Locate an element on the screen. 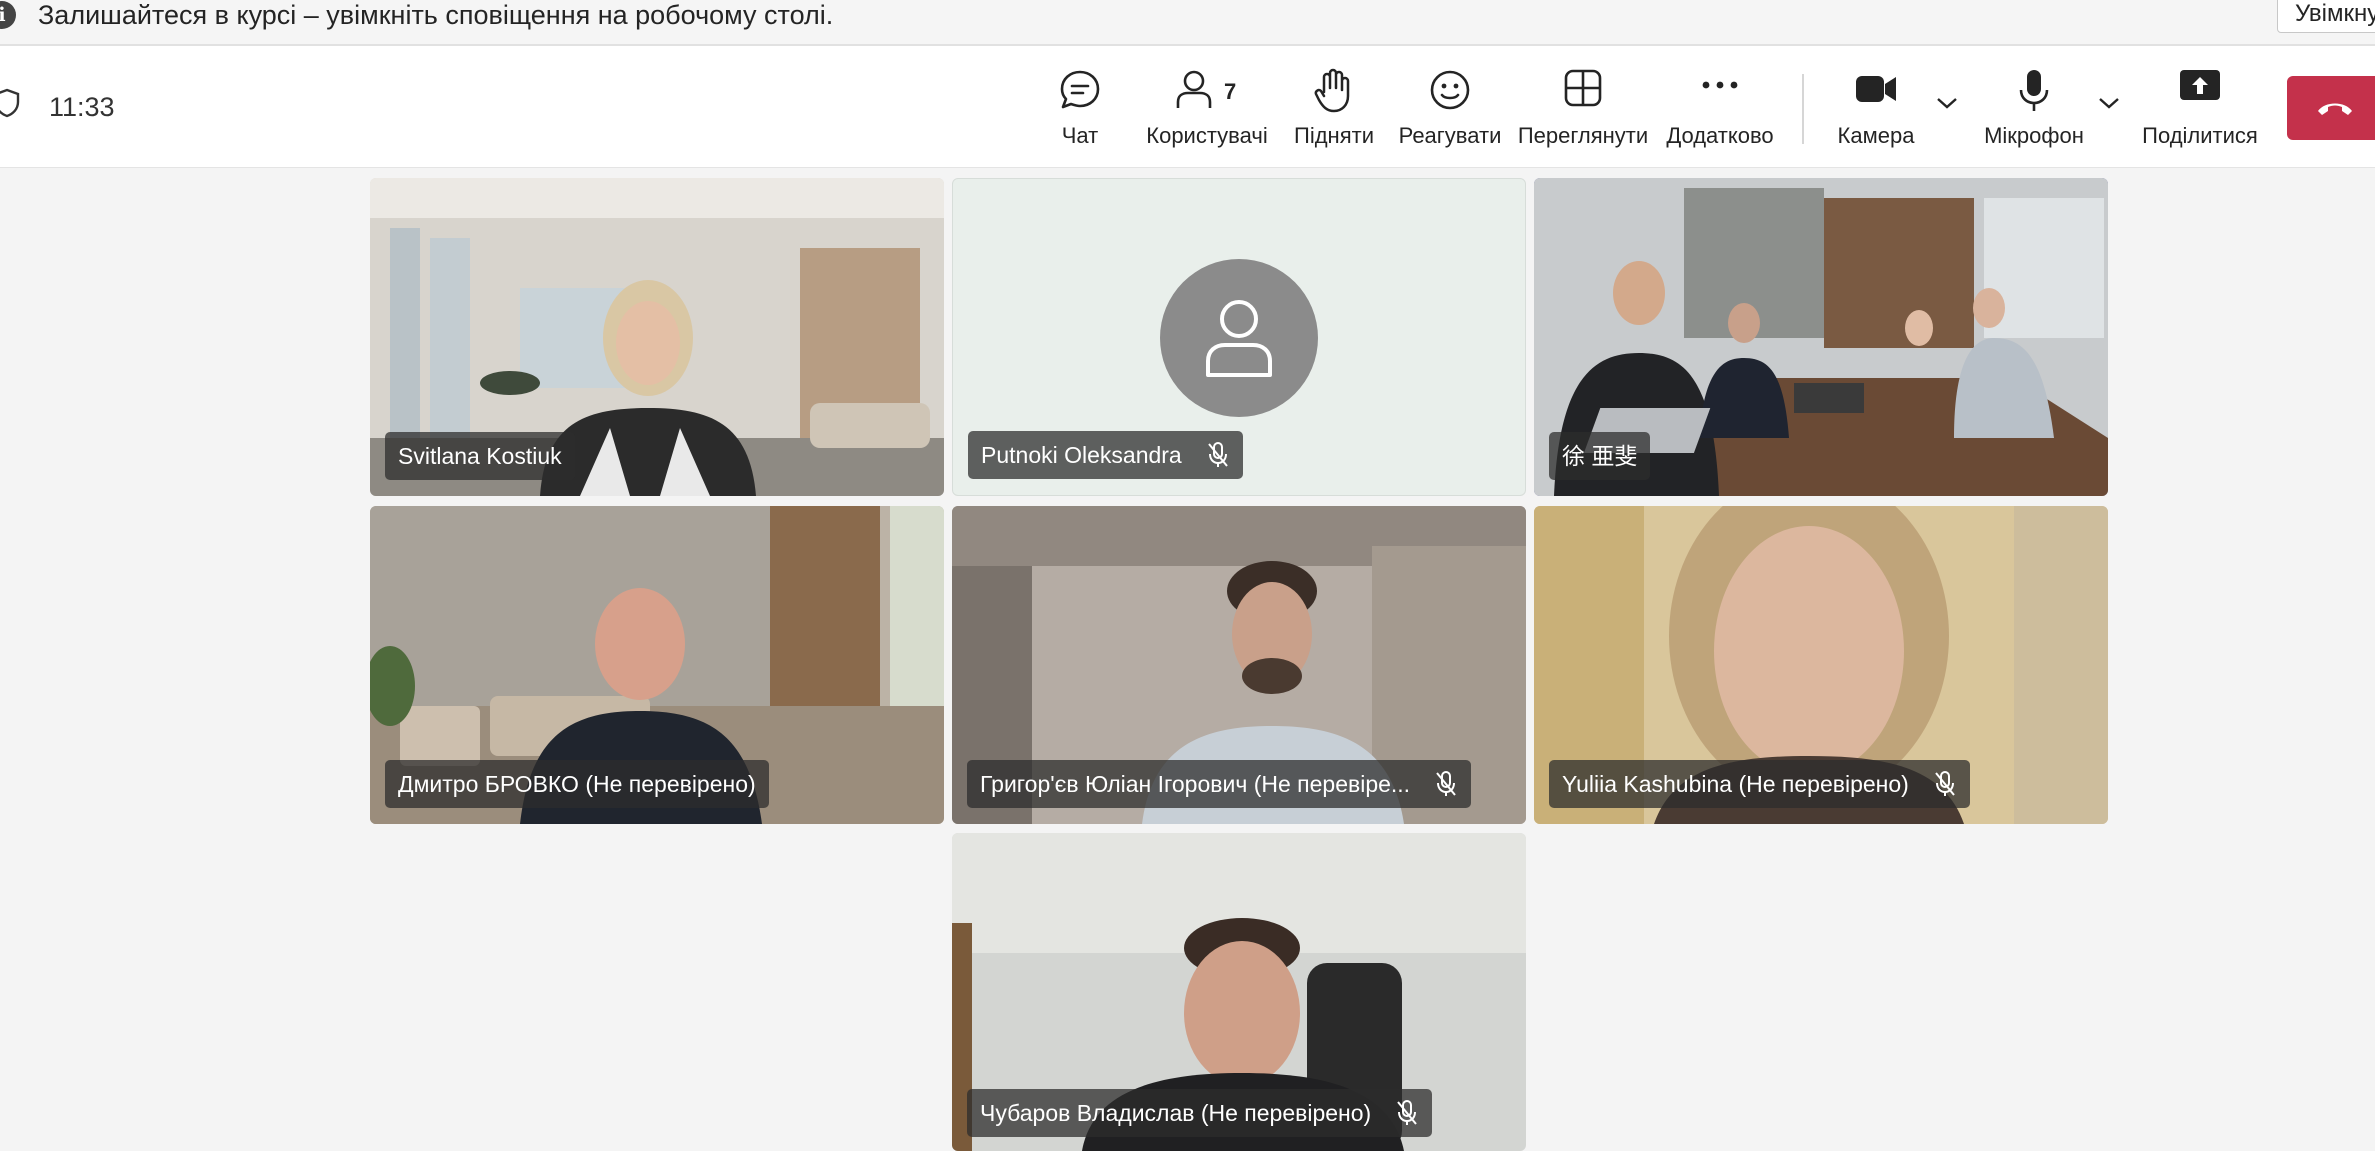 The image size is (2375, 1151). chat-button: Чат is located at coordinates (1080, 107).